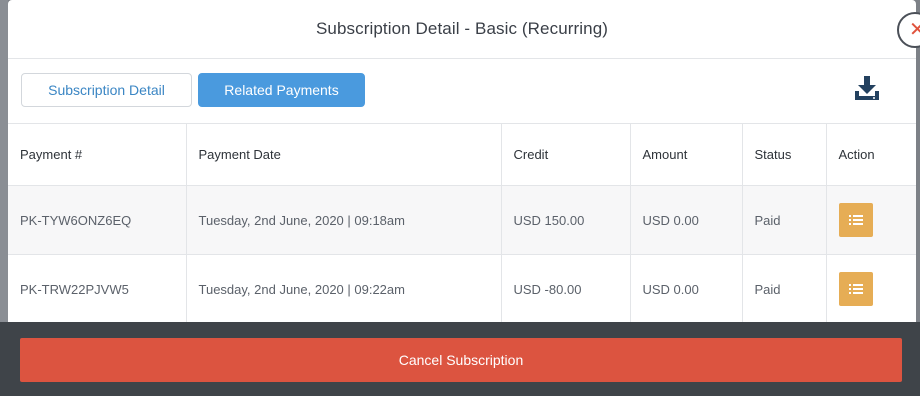 This screenshot has height=396, width=920. What do you see at coordinates (344, 288) in the screenshot?
I see `payment-date-cell: Tuesday, 2nd June, 2020 | 09:22am` at bounding box center [344, 288].